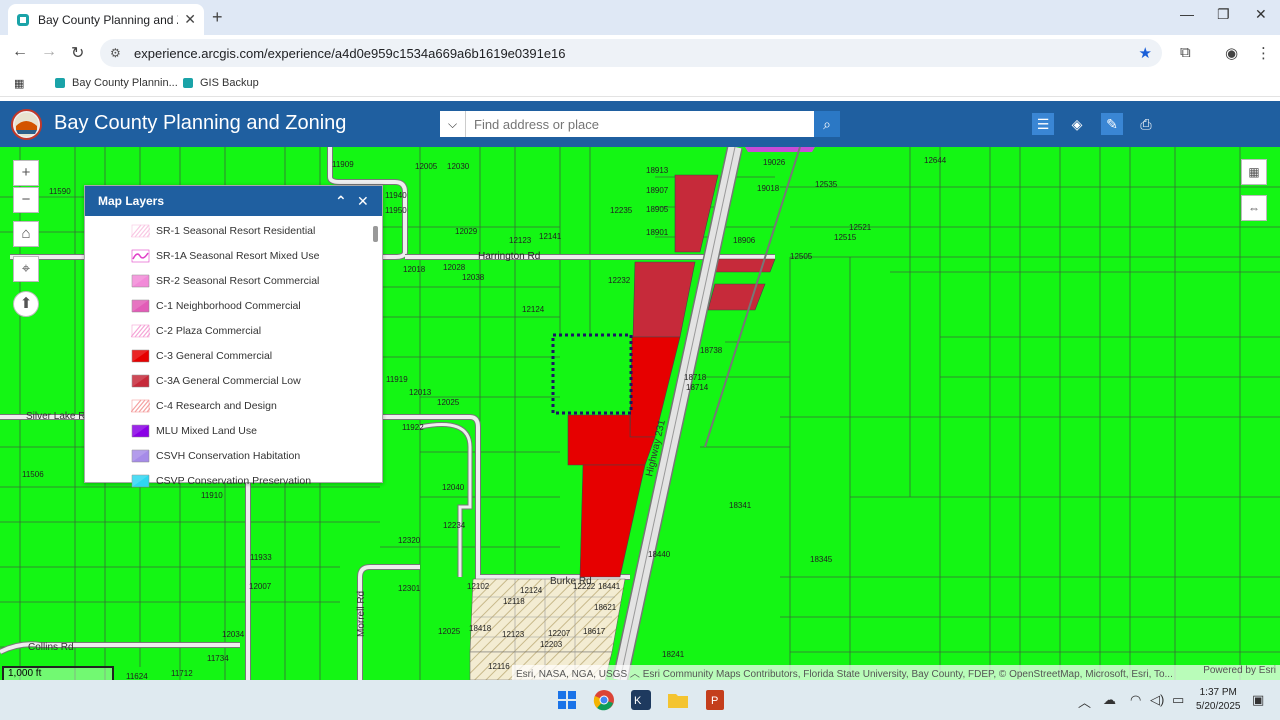  I want to click on parcel-number-label: 18901, so click(657, 232).